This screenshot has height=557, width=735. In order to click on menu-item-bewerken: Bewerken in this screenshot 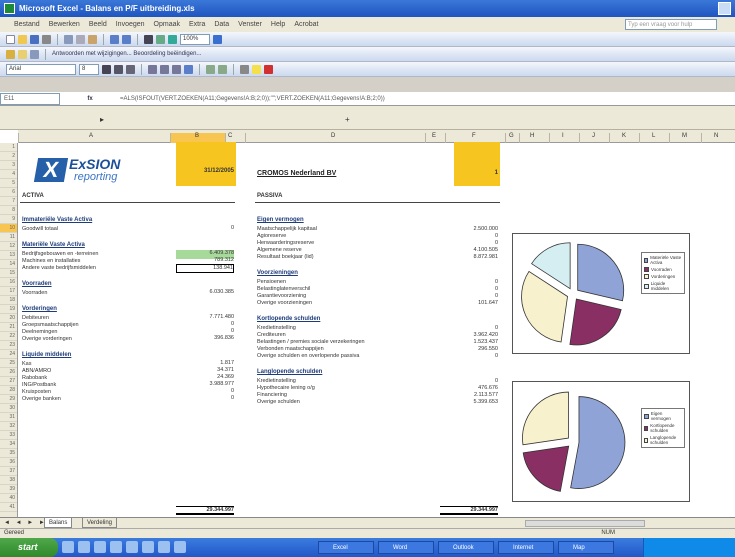, I will do `click(64, 24)`.